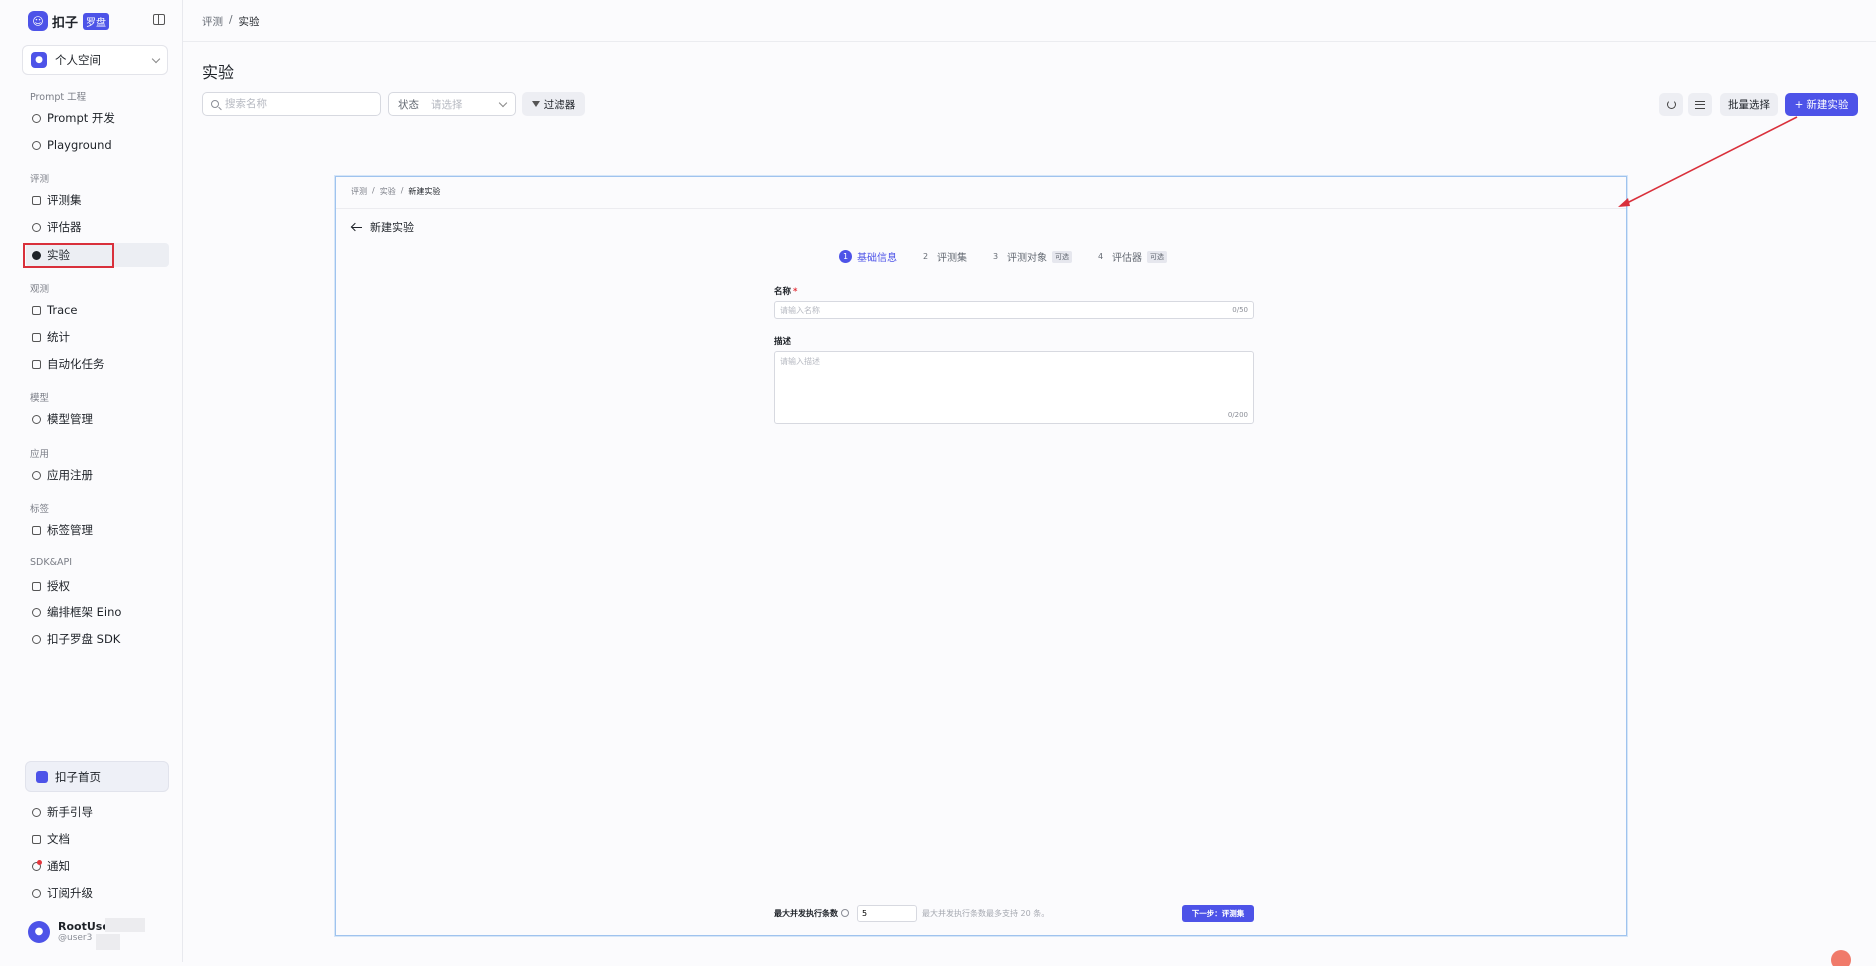  I want to click on name-field: 0/50, so click(1014, 310).